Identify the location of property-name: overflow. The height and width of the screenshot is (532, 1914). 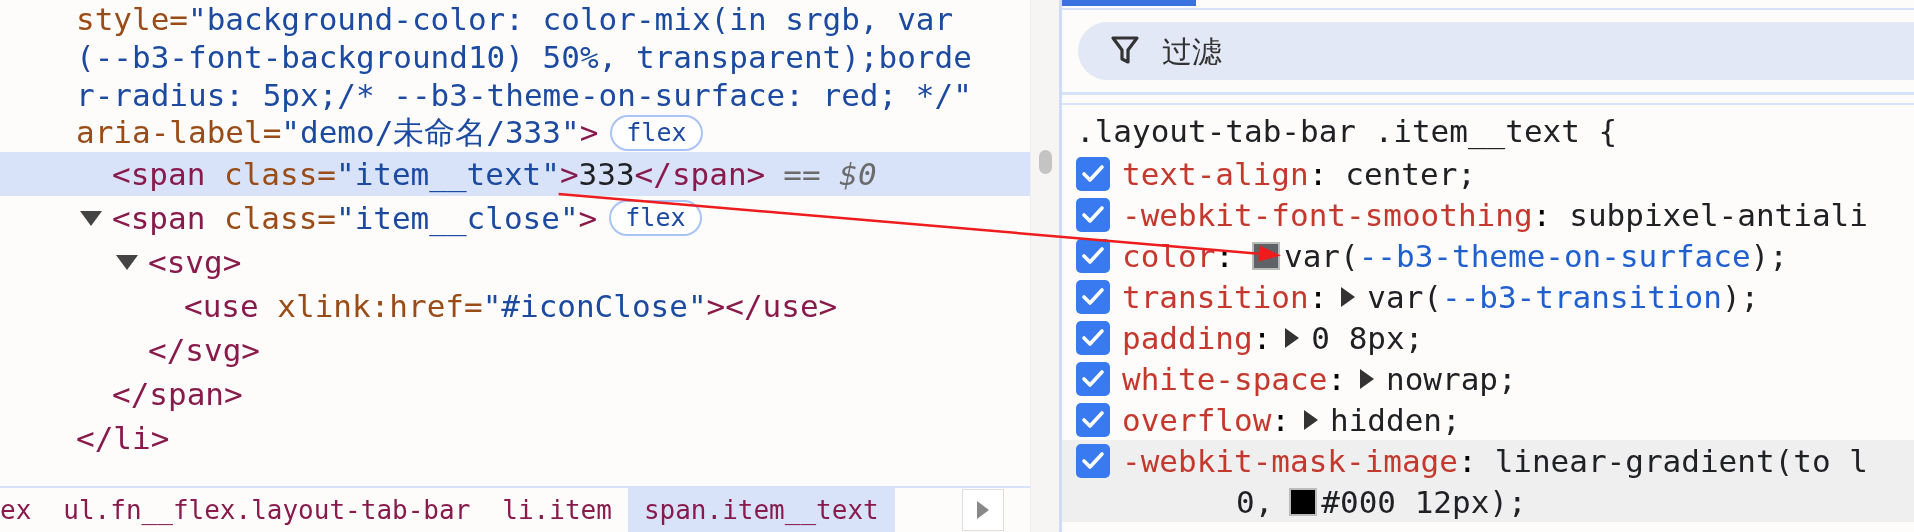
(1197, 419).